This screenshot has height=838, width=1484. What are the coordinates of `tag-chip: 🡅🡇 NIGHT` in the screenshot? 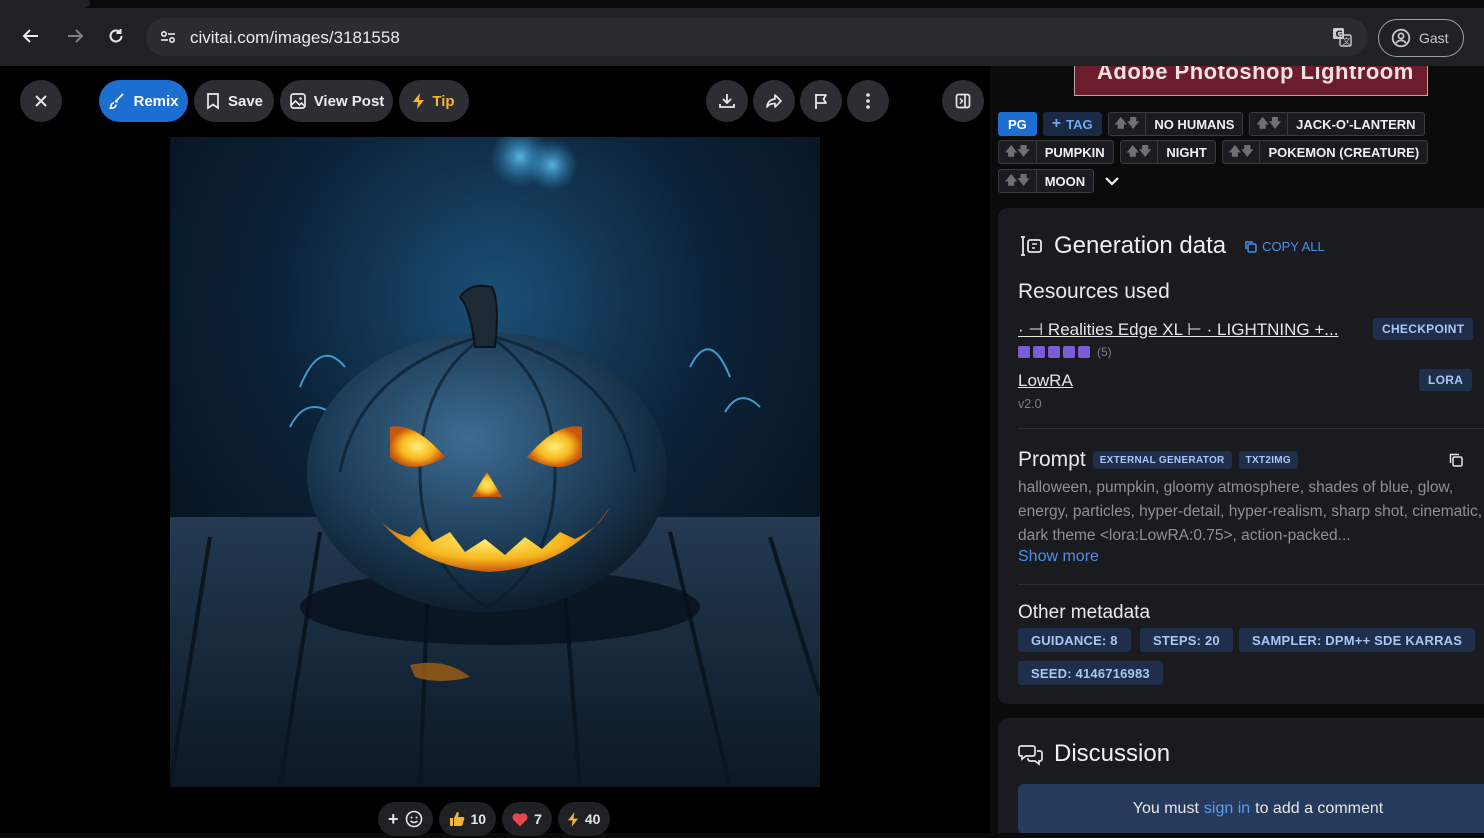 It's located at (1167, 152).